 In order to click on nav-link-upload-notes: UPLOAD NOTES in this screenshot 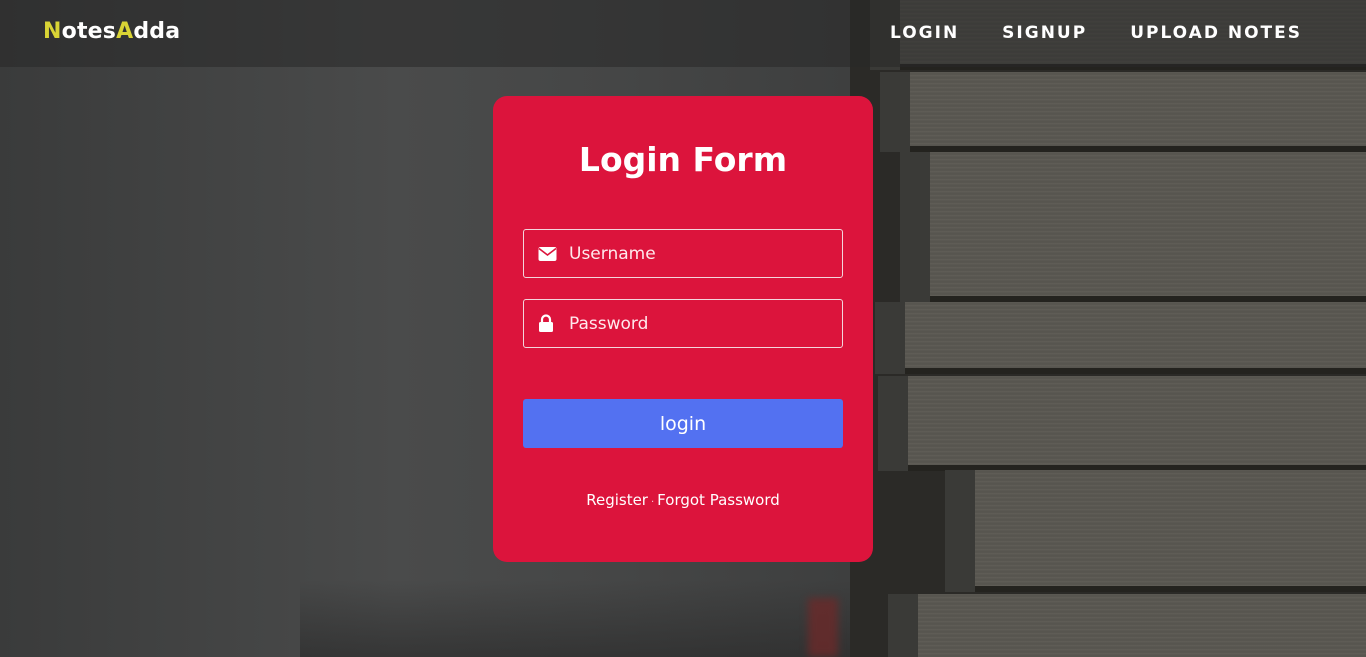, I will do `click(1216, 33)`.